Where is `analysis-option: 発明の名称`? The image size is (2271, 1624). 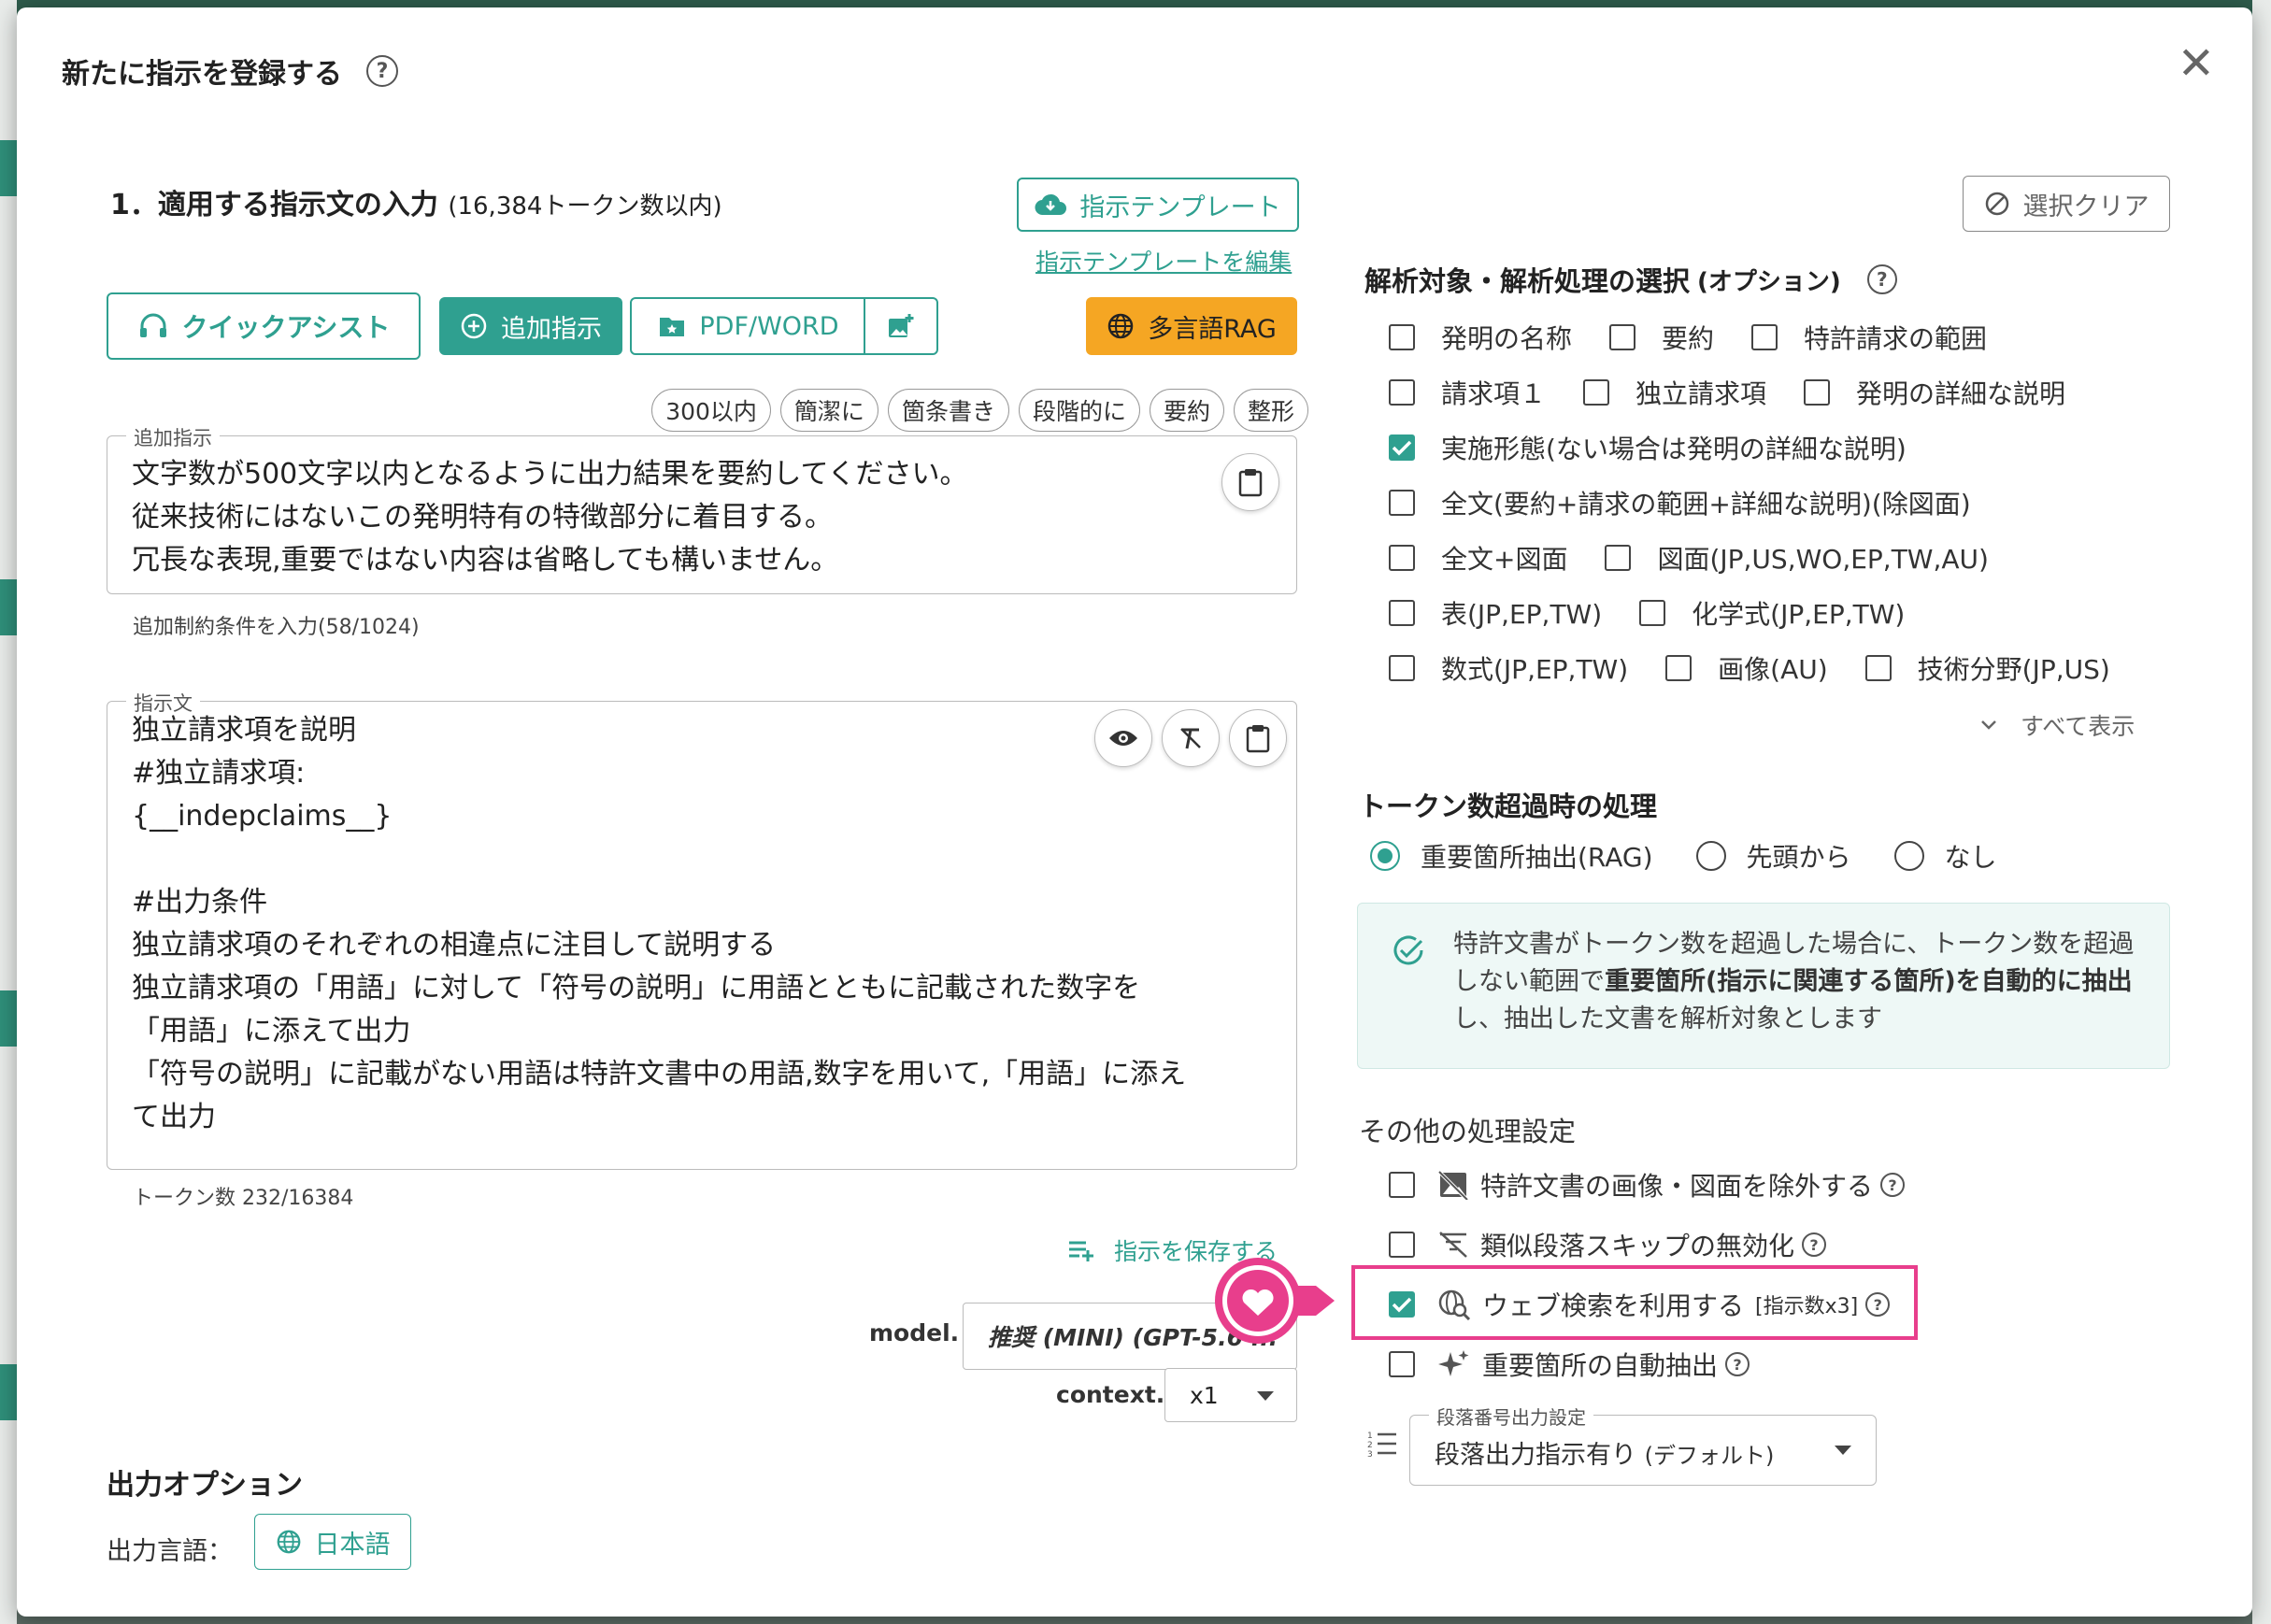 analysis-option: 発明の名称 is located at coordinates (1480, 337).